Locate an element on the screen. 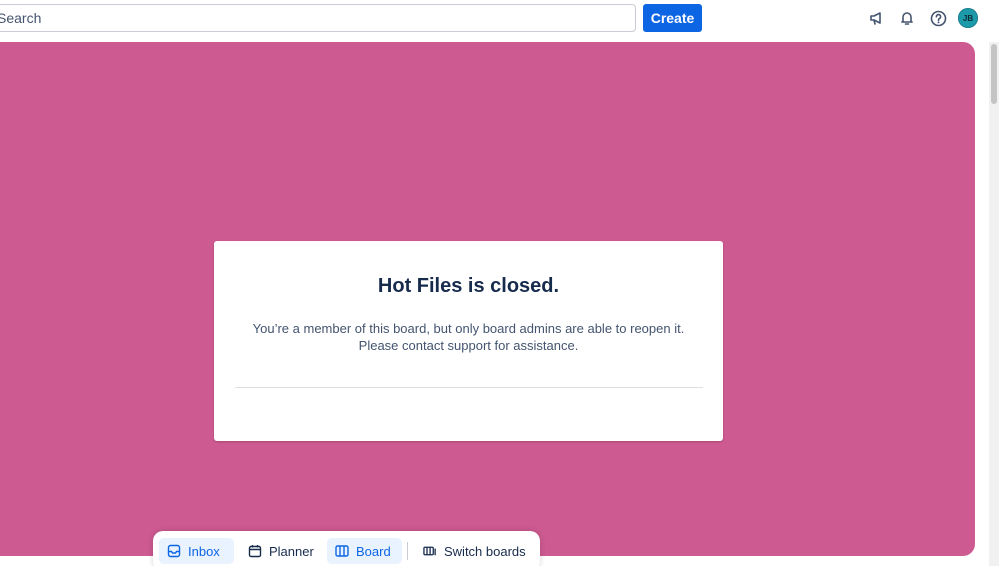 This screenshot has width=999, height=566. bottom-nav: Inbox Planner Board Switch boards is located at coordinates (346, 548).